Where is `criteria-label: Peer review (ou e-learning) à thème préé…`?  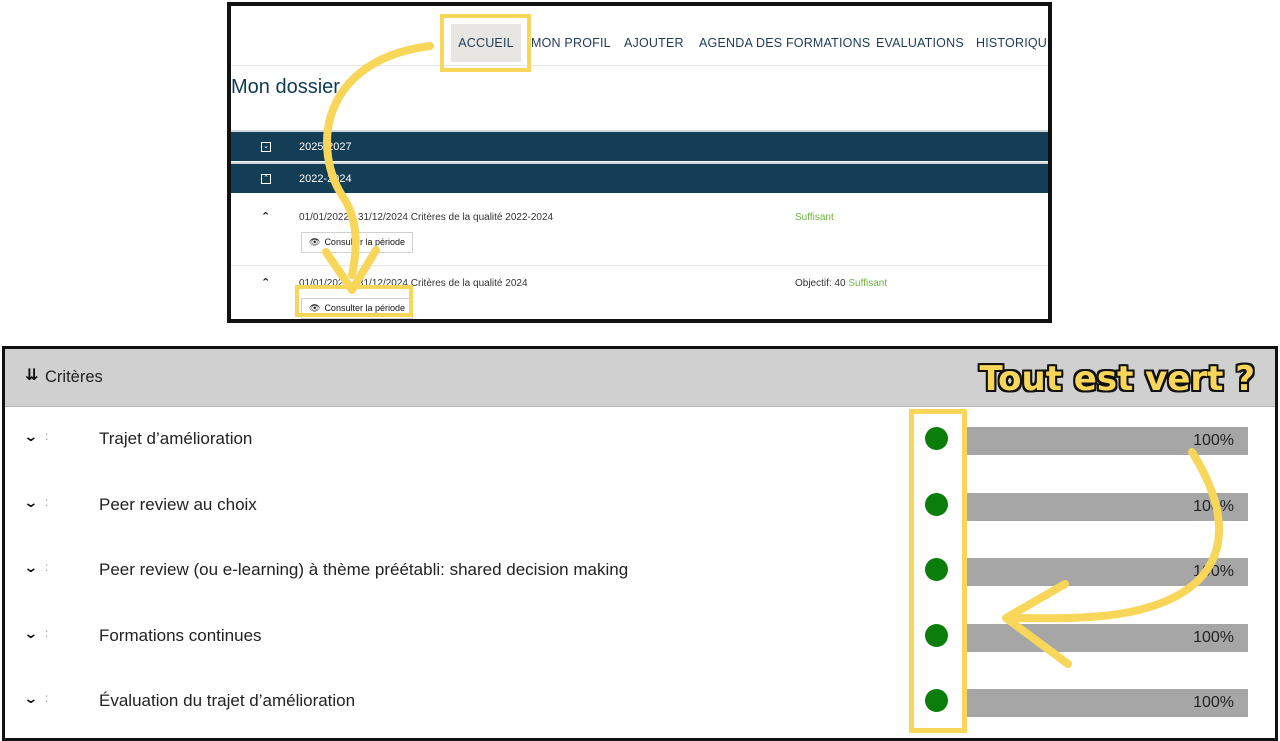 criteria-label: Peer review (ou e-learning) à thème préé… is located at coordinates (364, 569).